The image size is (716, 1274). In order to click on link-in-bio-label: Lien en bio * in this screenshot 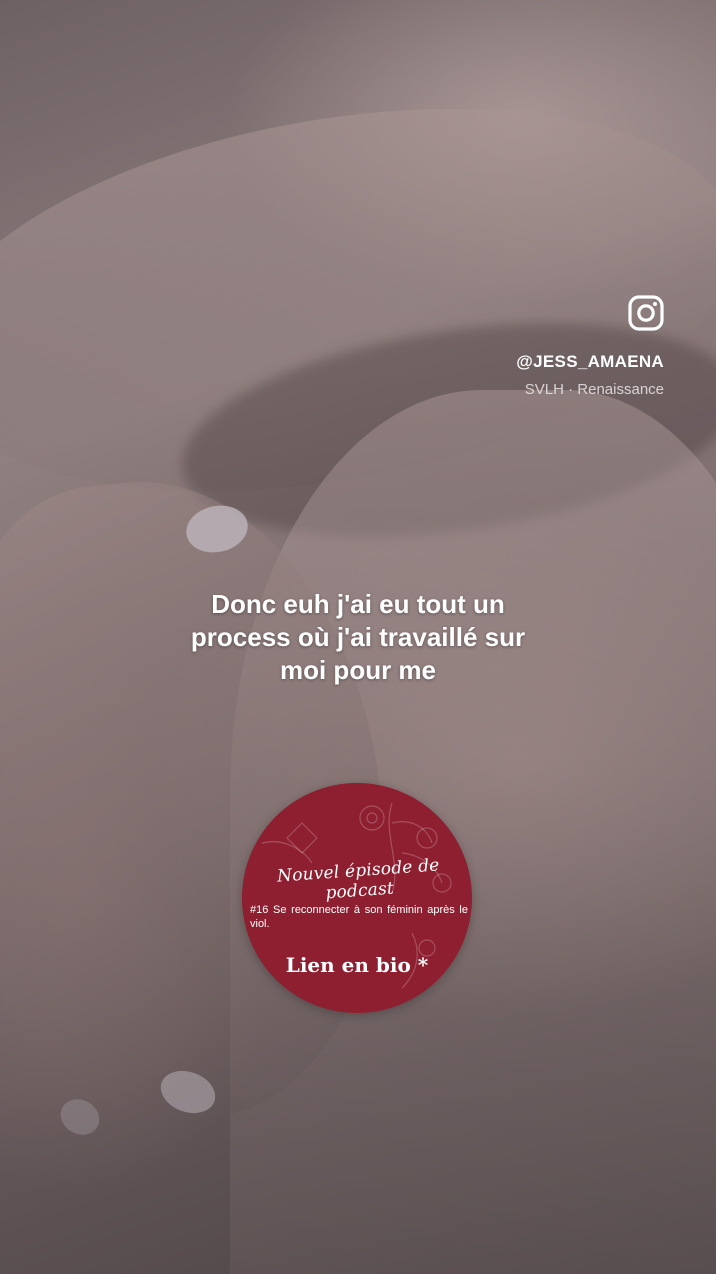, I will do `click(357, 965)`.